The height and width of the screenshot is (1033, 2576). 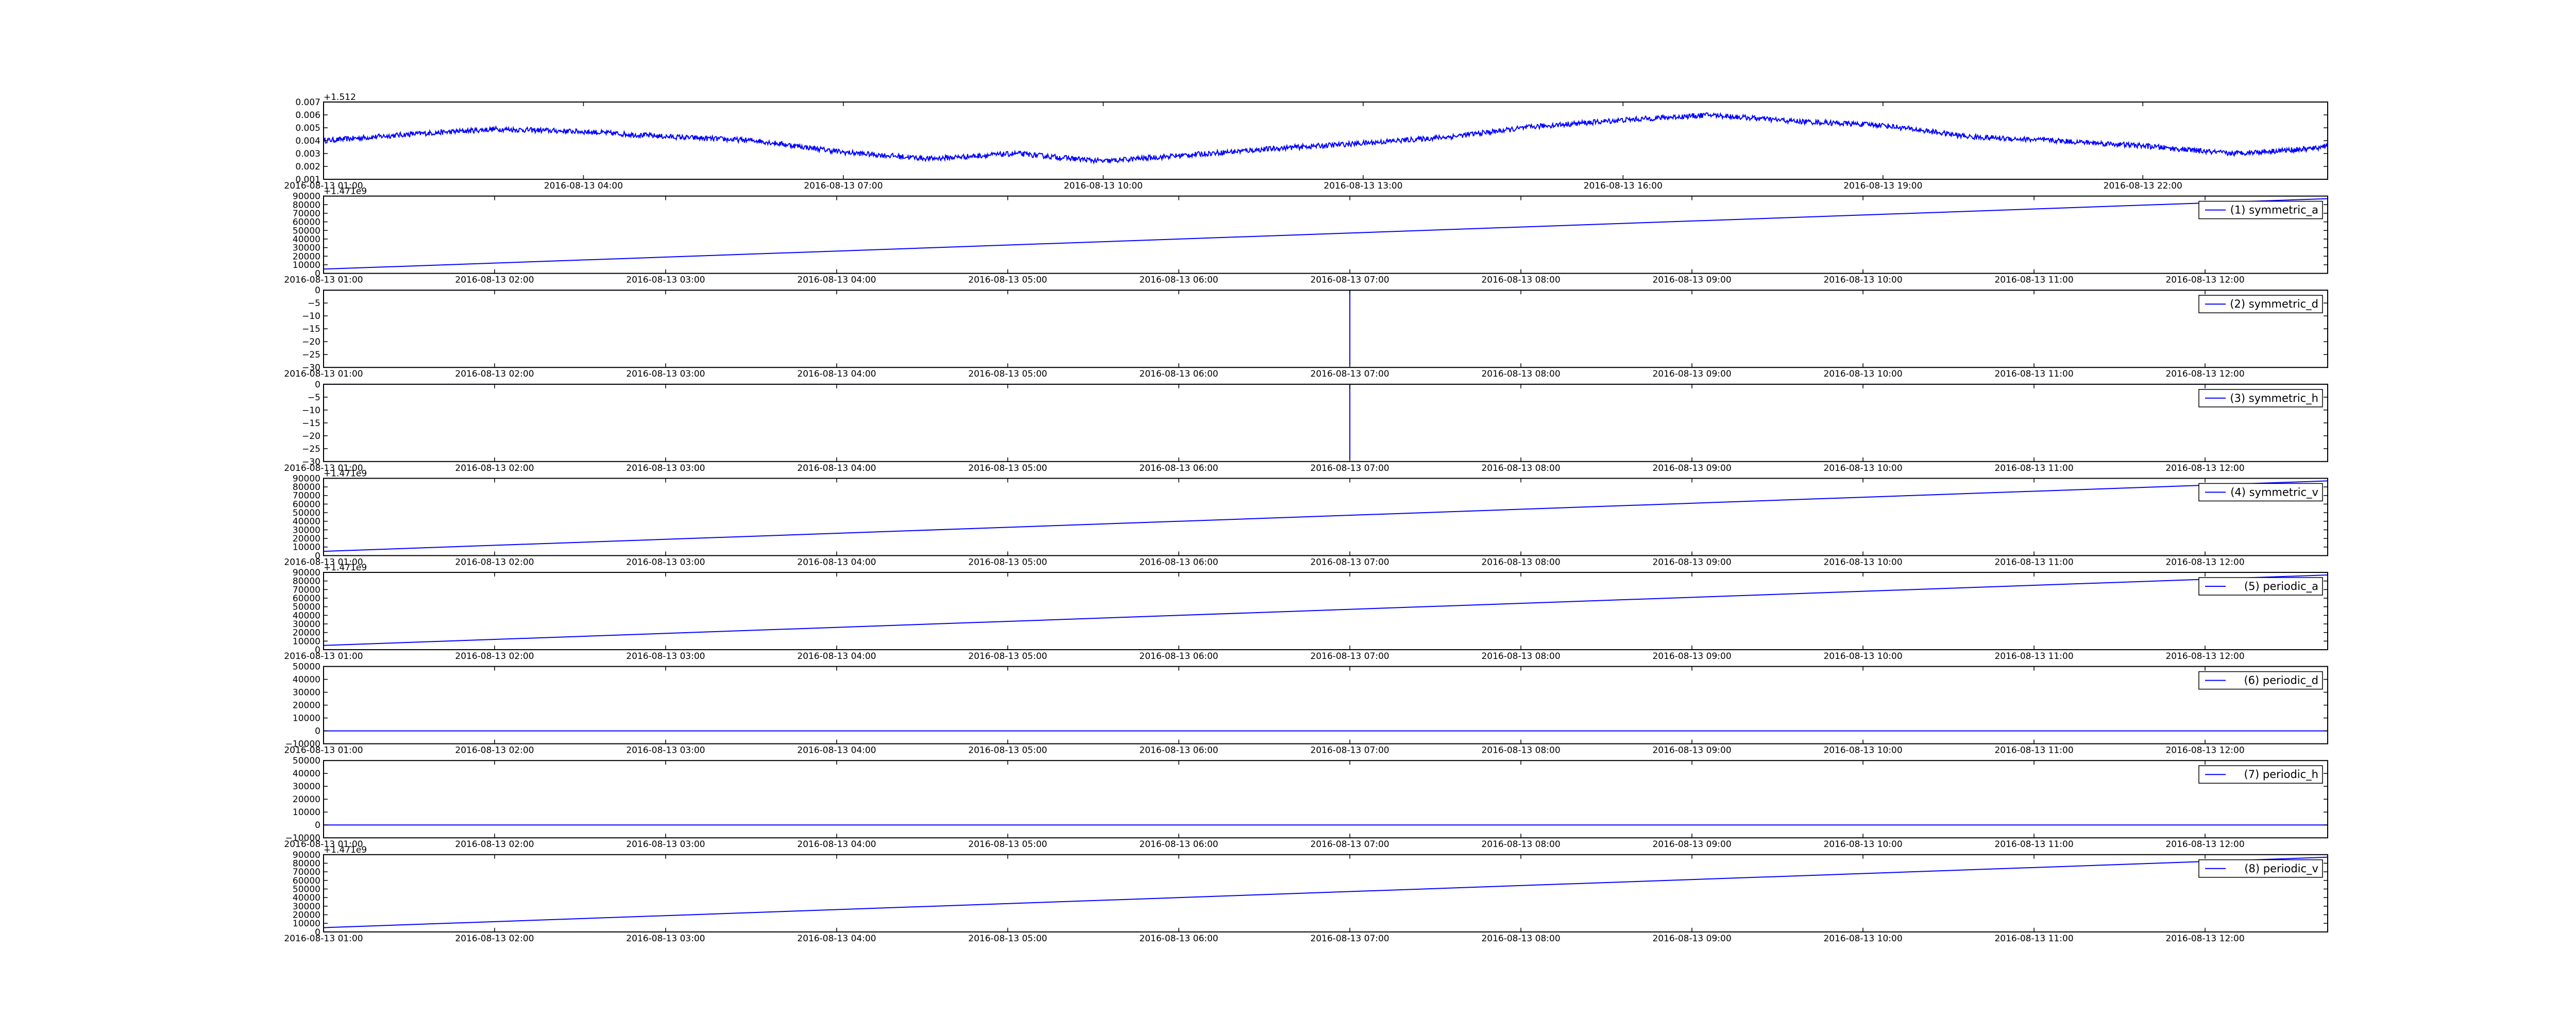 What do you see at coordinates (2260, 304) in the screenshot?
I see `legend: (2) symmetric_d` at bounding box center [2260, 304].